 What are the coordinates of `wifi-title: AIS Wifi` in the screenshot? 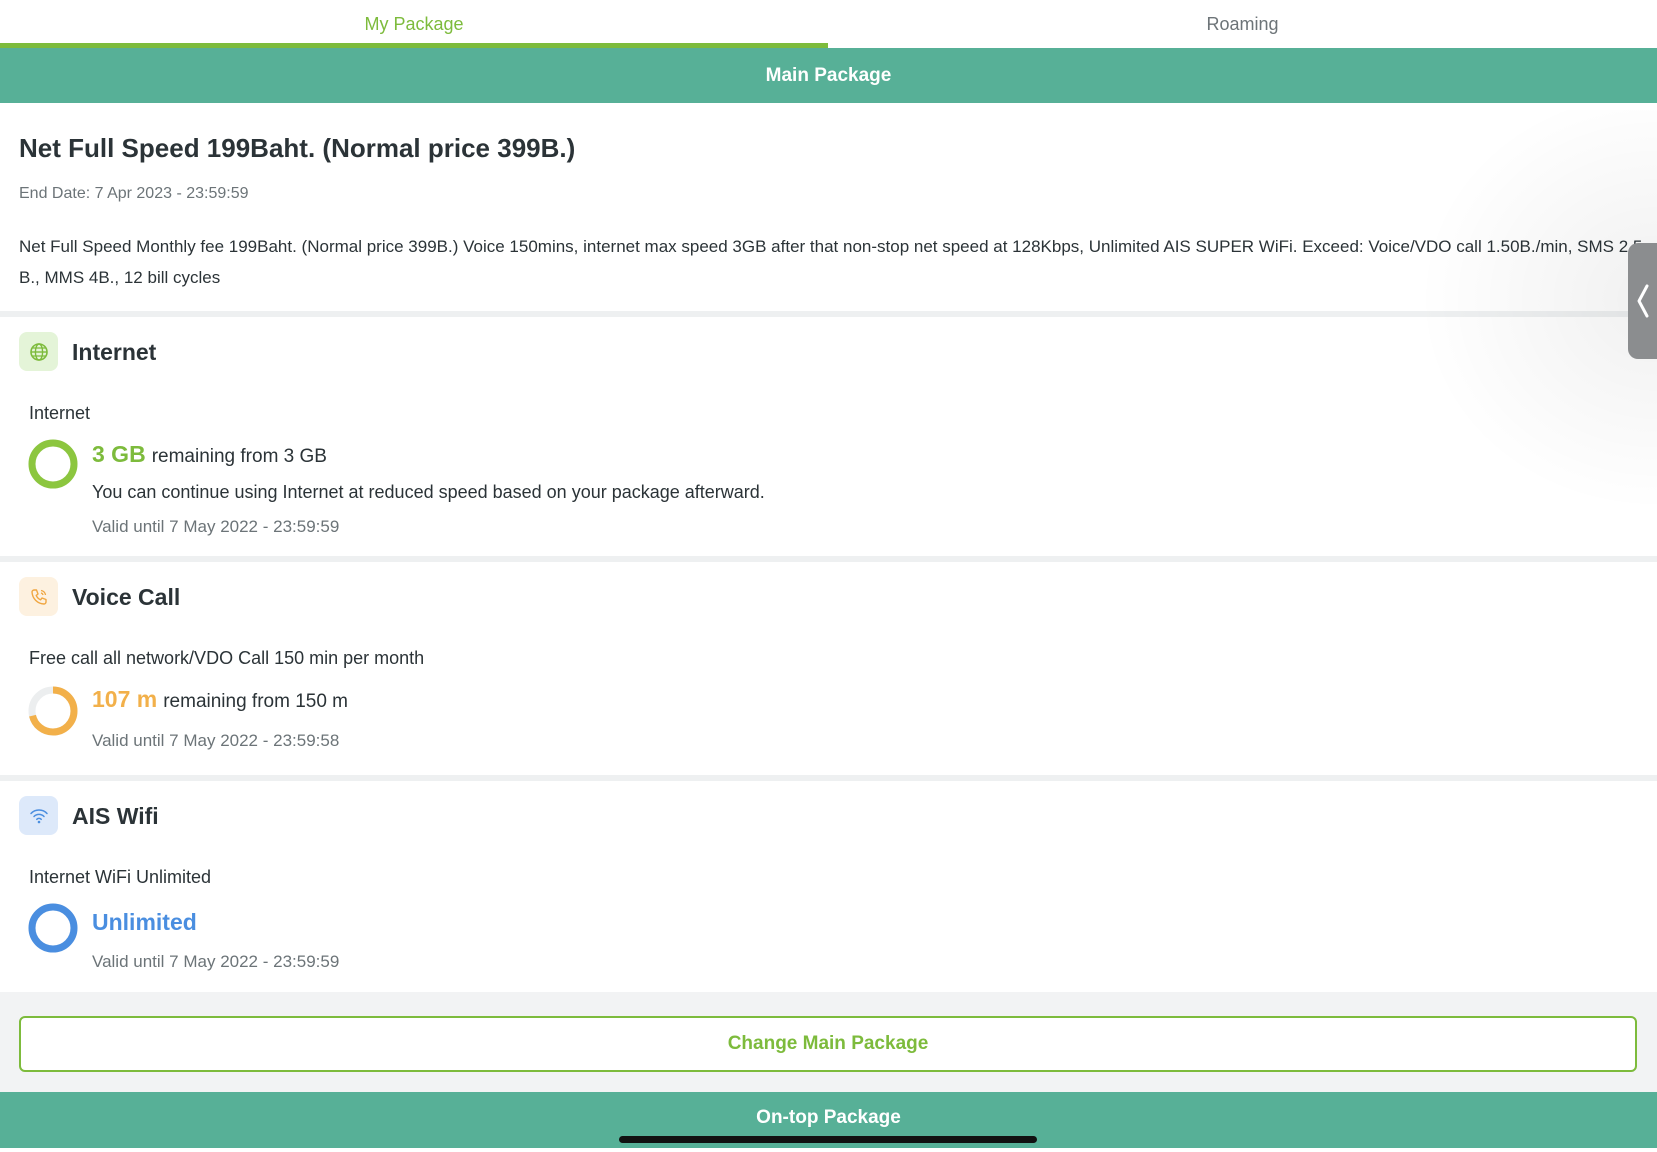 It's located at (115, 816).